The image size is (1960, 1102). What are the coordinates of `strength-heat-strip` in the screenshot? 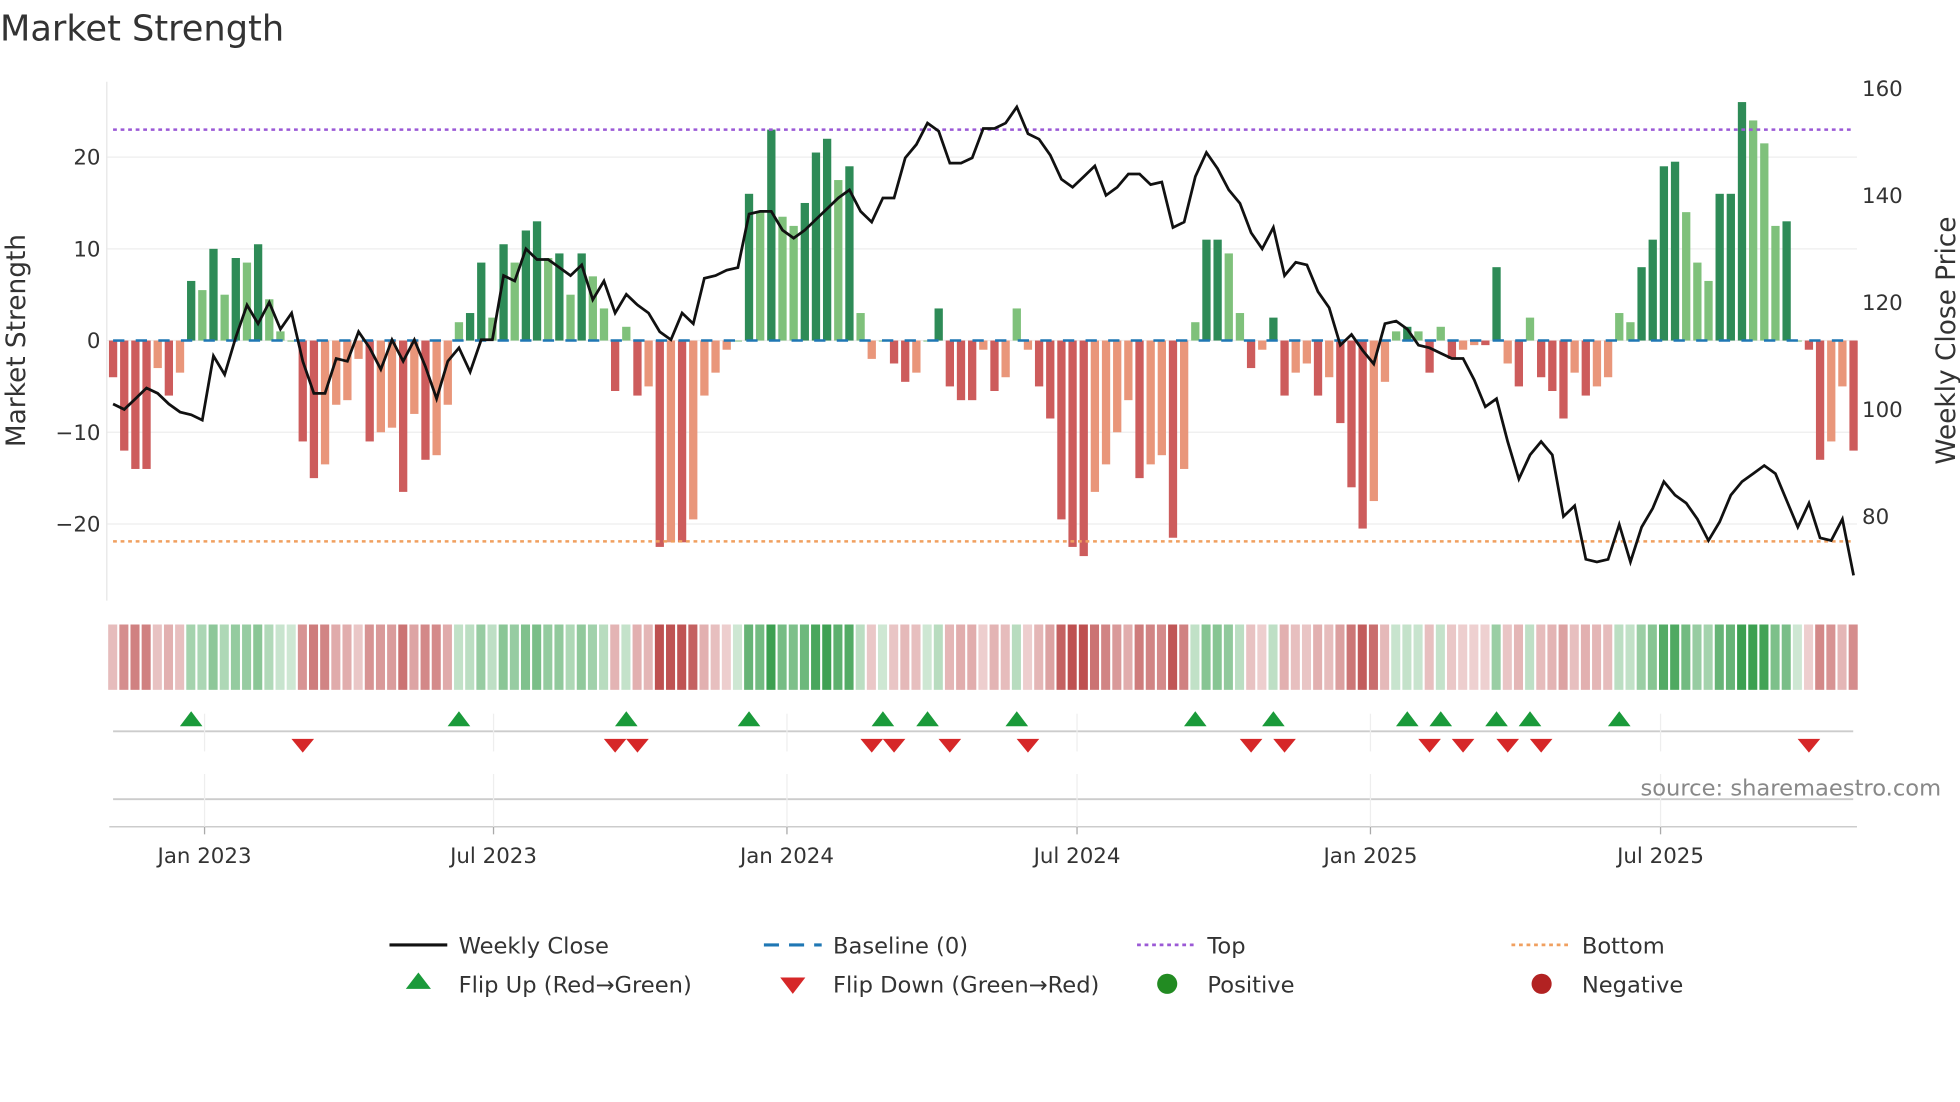 It's located at (983, 657).